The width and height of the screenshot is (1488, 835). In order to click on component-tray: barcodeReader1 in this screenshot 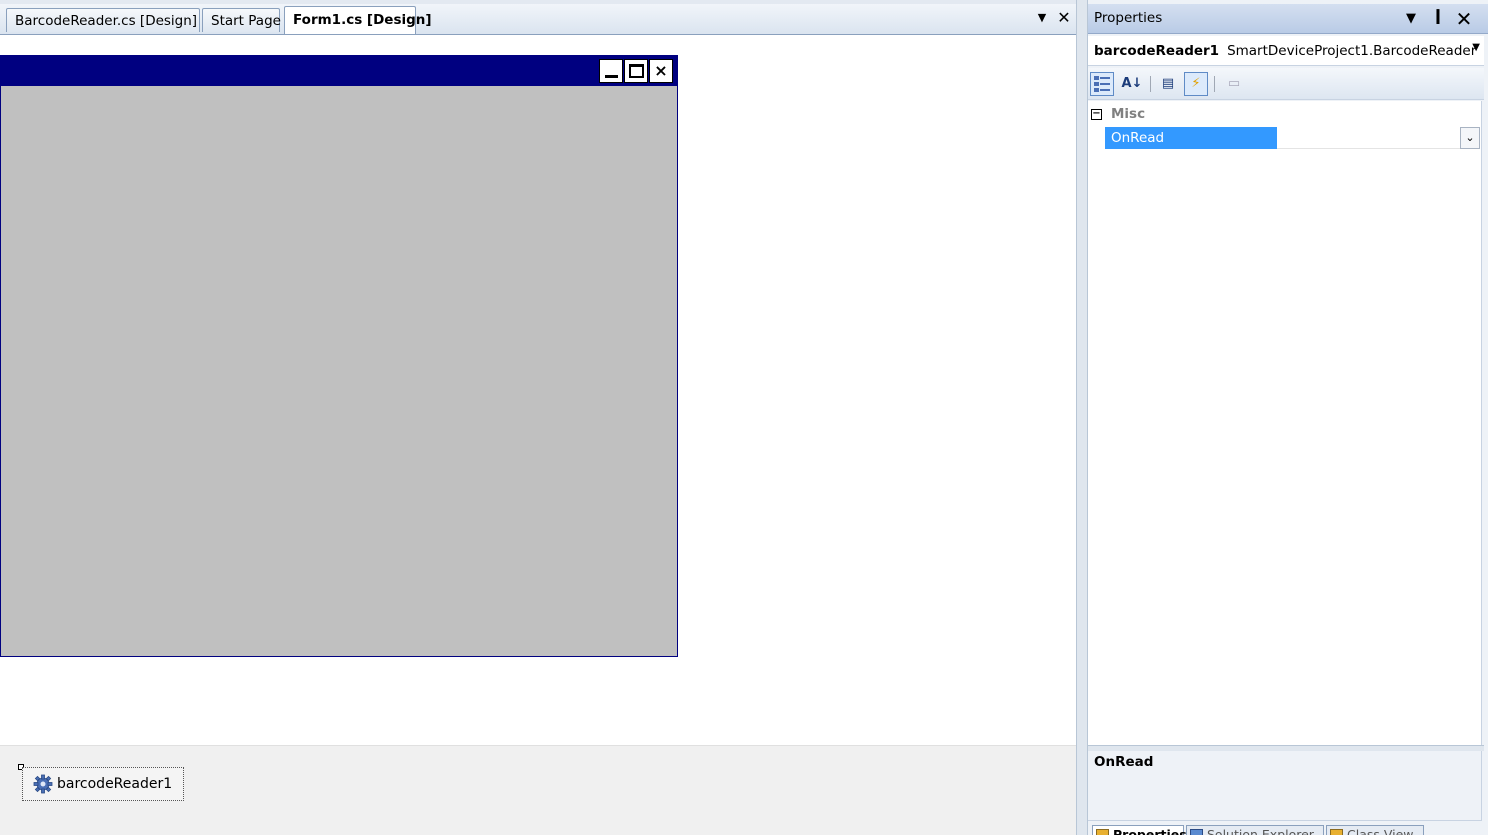, I will do `click(540, 790)`.